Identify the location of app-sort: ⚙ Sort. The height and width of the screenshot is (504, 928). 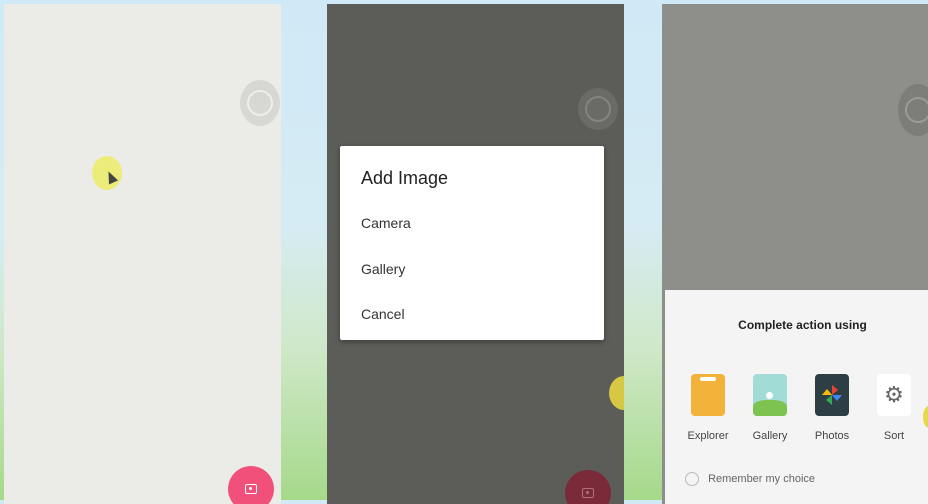
(894, 408).